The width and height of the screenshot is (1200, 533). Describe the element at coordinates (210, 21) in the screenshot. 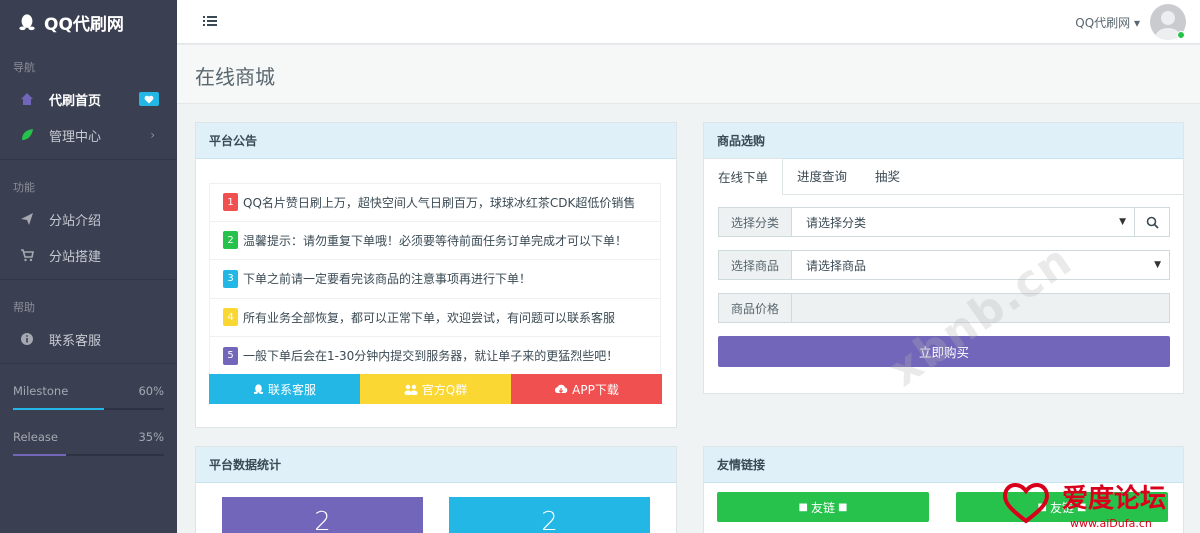

I see `menu-toggle-icon` at that location.